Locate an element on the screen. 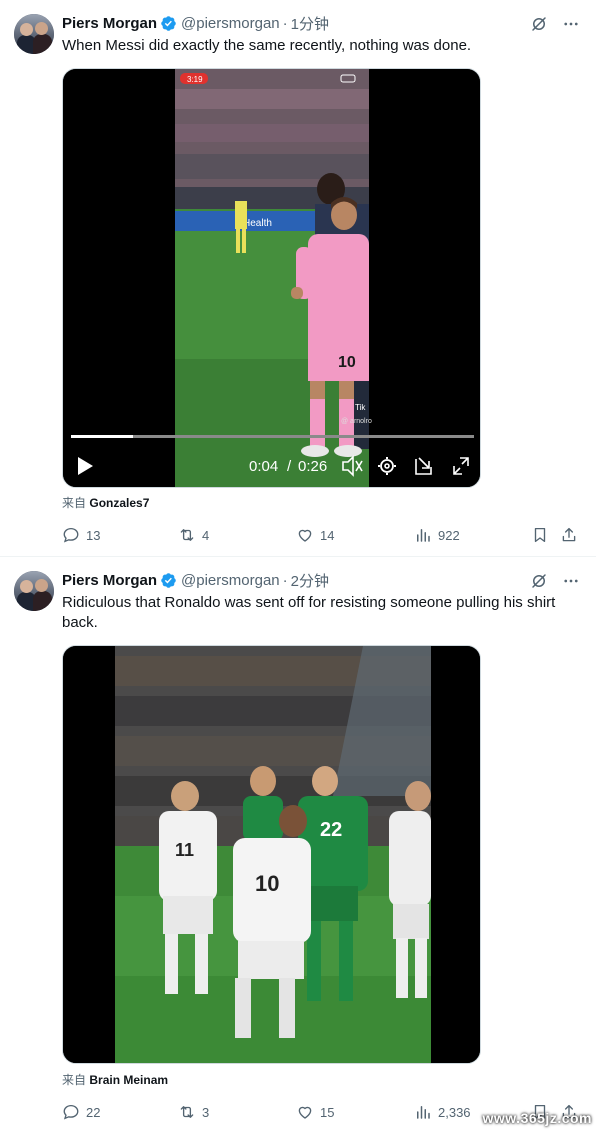 Image resolution: width=596 pixels, height=1134 pixels. tweet-actions: 13 4 14 922 is located at coordinates (322, 535).